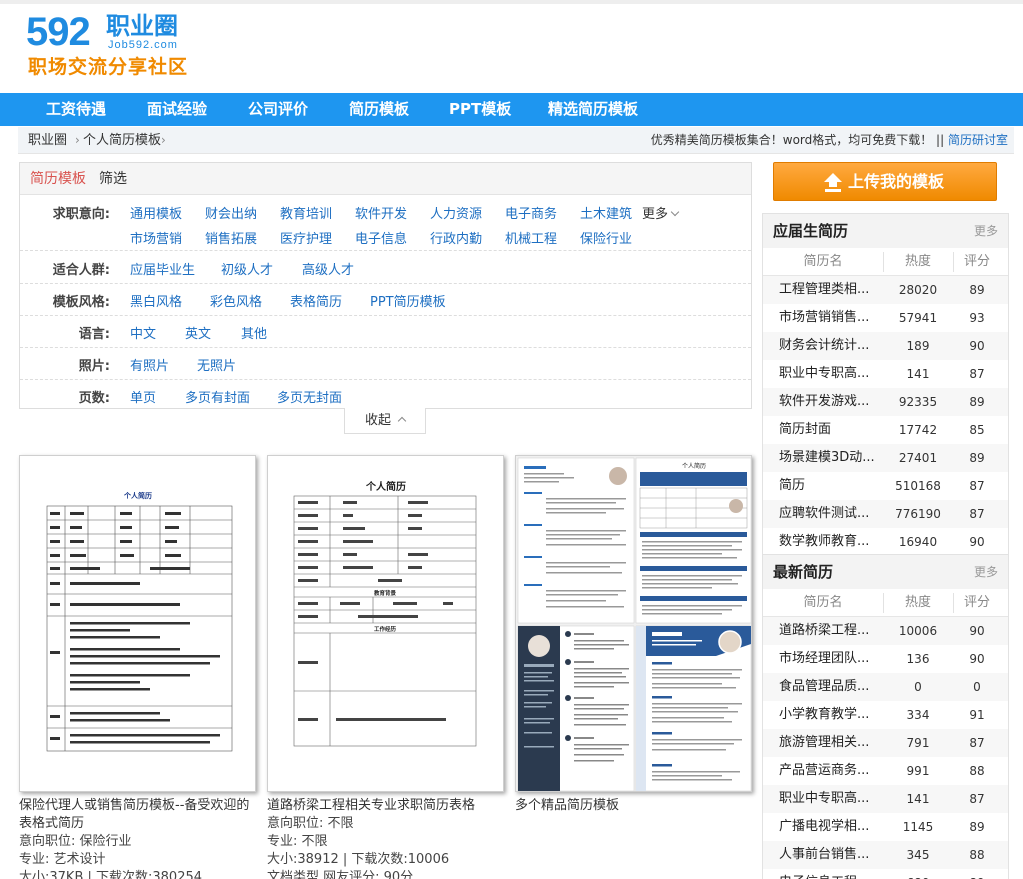 Image resolution: width=1023 pixels, height=879 pixels. What do you see at coordinates (480, 109) in the screenshot?
I see `nav-item-ppt-template: PPT模板` at bounding box center [480, 109].